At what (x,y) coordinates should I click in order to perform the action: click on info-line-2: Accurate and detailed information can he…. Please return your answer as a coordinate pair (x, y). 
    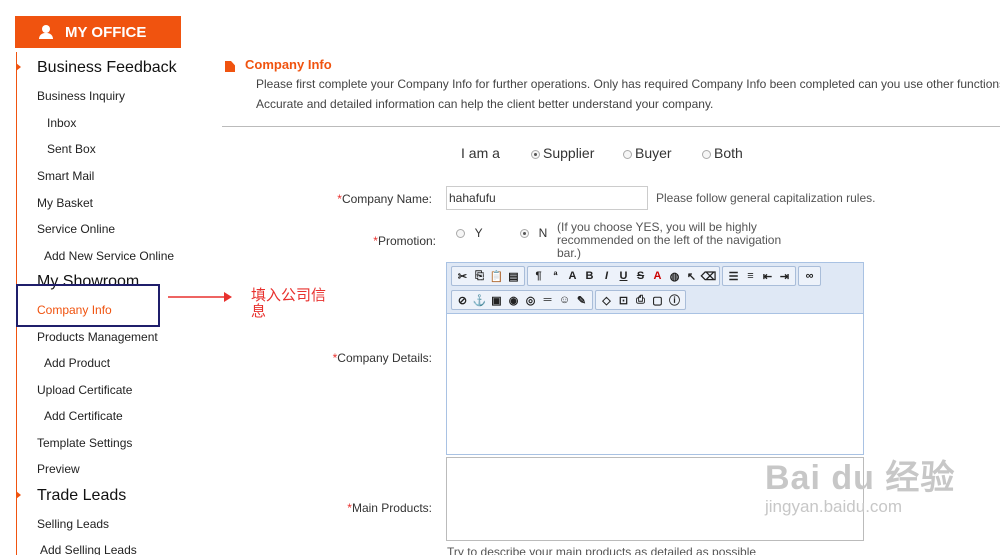
    Looking at the image, I should click on (485, 104).